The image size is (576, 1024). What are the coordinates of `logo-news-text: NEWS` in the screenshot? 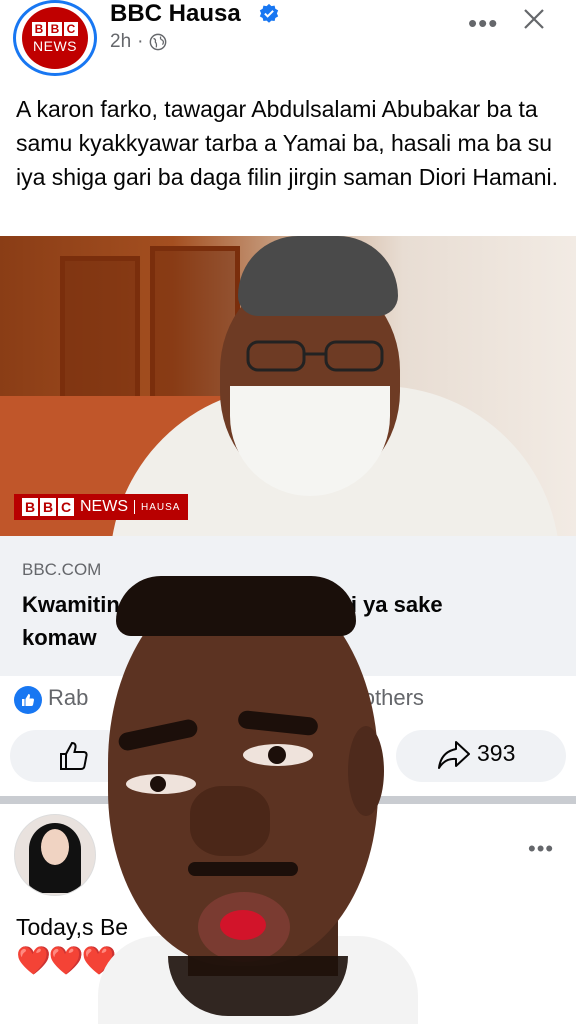 It's located at (55, 46).